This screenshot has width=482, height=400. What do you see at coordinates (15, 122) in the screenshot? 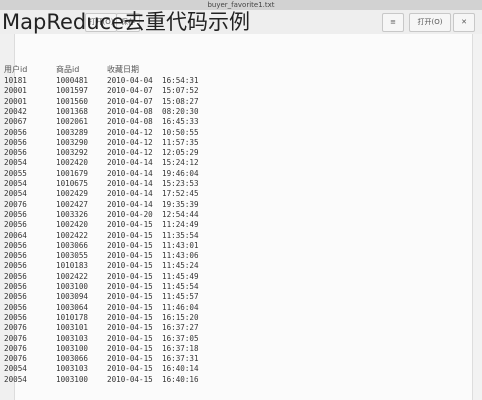
I see `user-id-cell: 20067` at bounding box center [15, 122].